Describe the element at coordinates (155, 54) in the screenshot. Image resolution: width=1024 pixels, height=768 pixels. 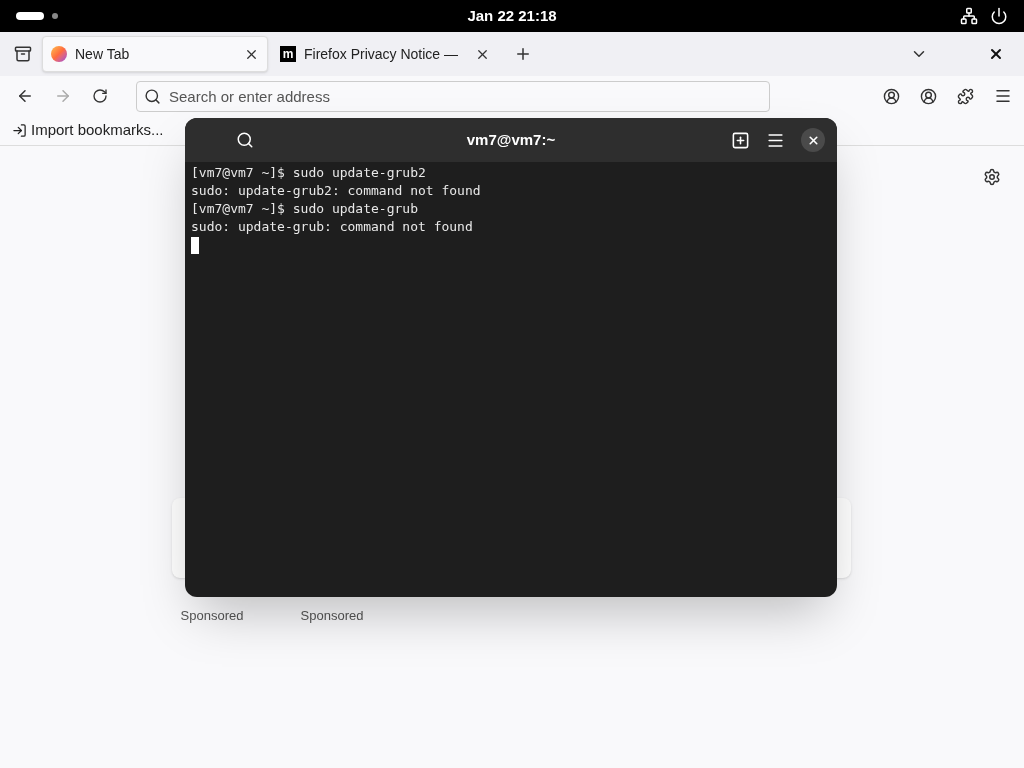
I see `browser-tab: New Tab` at that location.